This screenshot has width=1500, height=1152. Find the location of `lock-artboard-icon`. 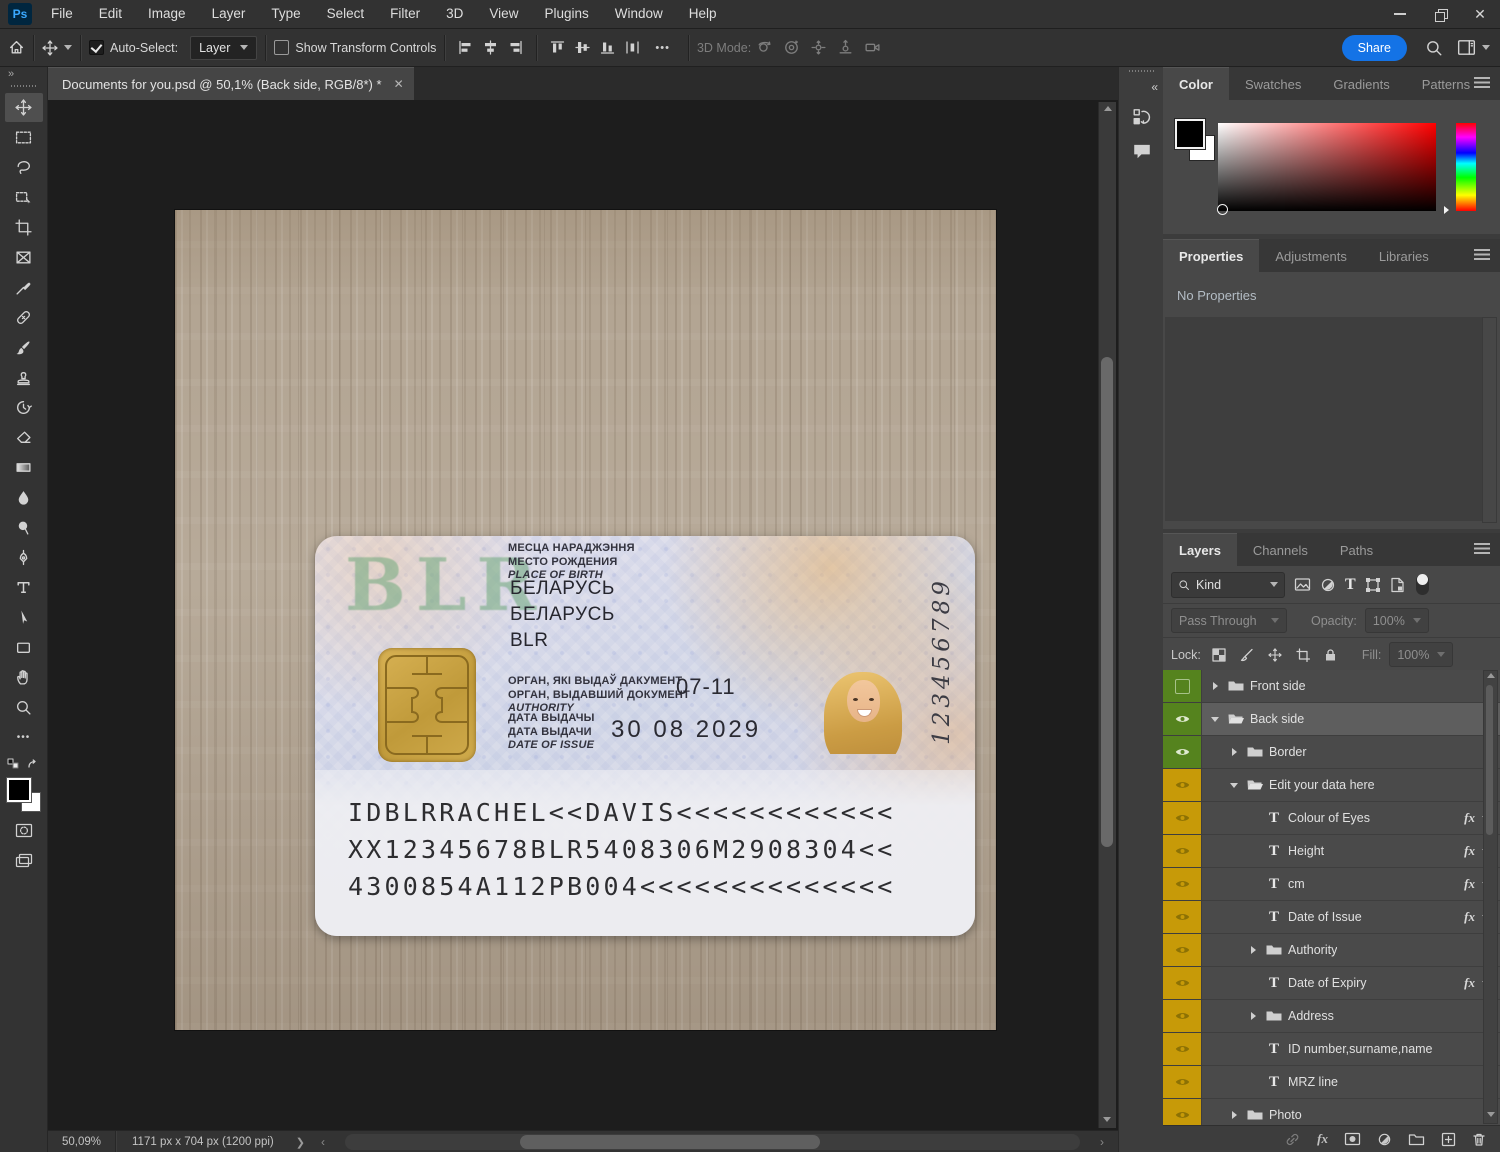

lock-artboard-icon is located at coordinates (1303, 654).